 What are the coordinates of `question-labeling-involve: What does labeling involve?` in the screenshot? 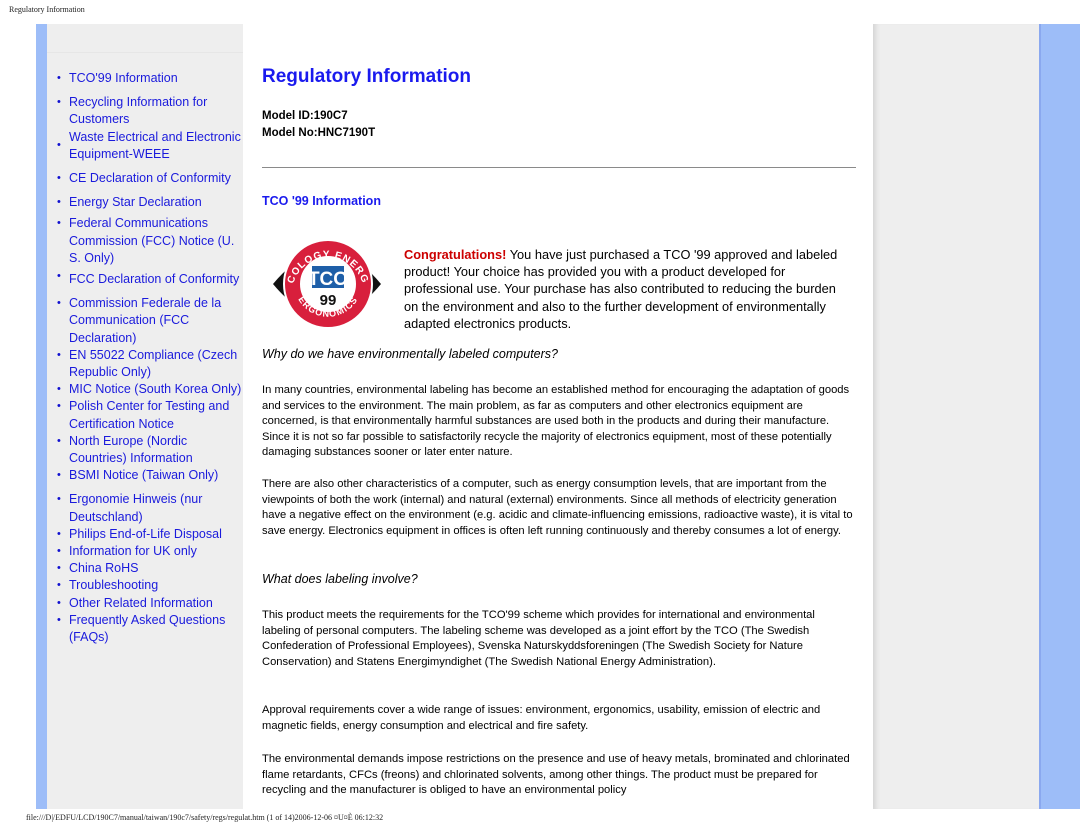 It's located at (340, 579).